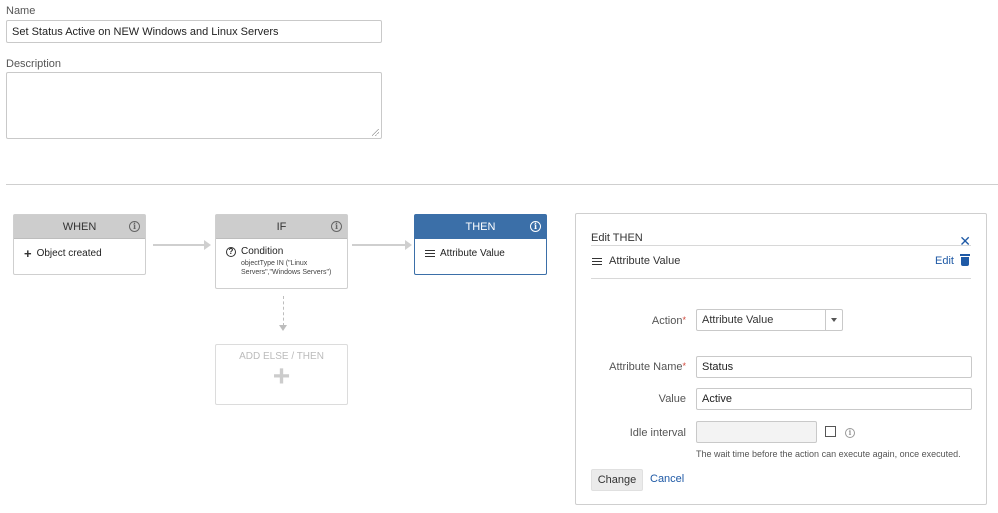  What do you see at coordinates (480, 244) in the screenshot?
I see `then-node: THEN i Attribute Value` at bounding box center [480, 244].